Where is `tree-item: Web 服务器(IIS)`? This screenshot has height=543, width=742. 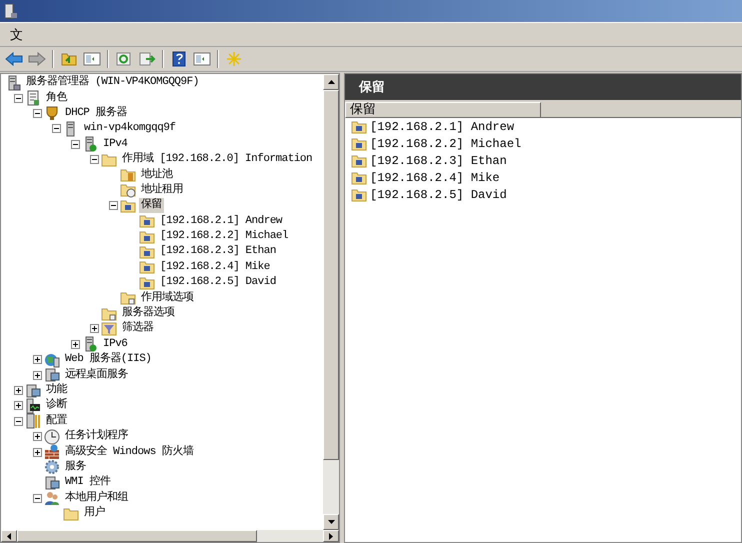 tree-item: Web 服务器(IIS) is located at coordinates (108, 360).